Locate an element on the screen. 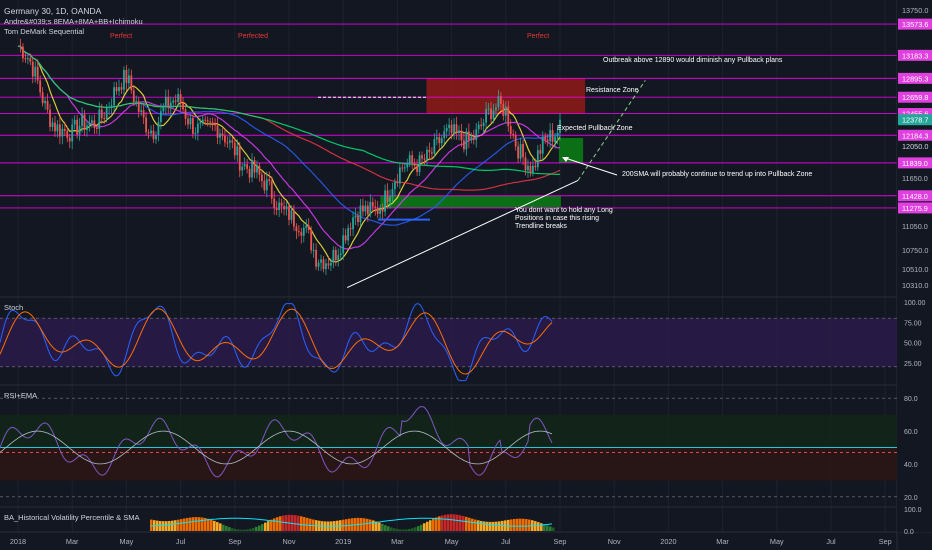  price-label: 12895.3 is located at coordinates (915, 78).